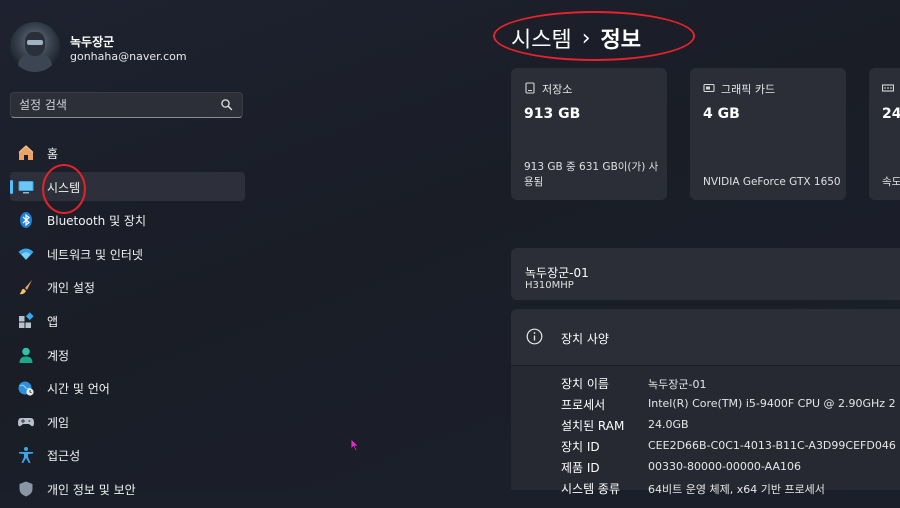 The width and height of the screenshot is (900, 508). What do you see at coordinates (772, 182) in the screenshot?
I see `card-description: NVIDIA GeForce GTX 1650` at bounding box center [772, 182].